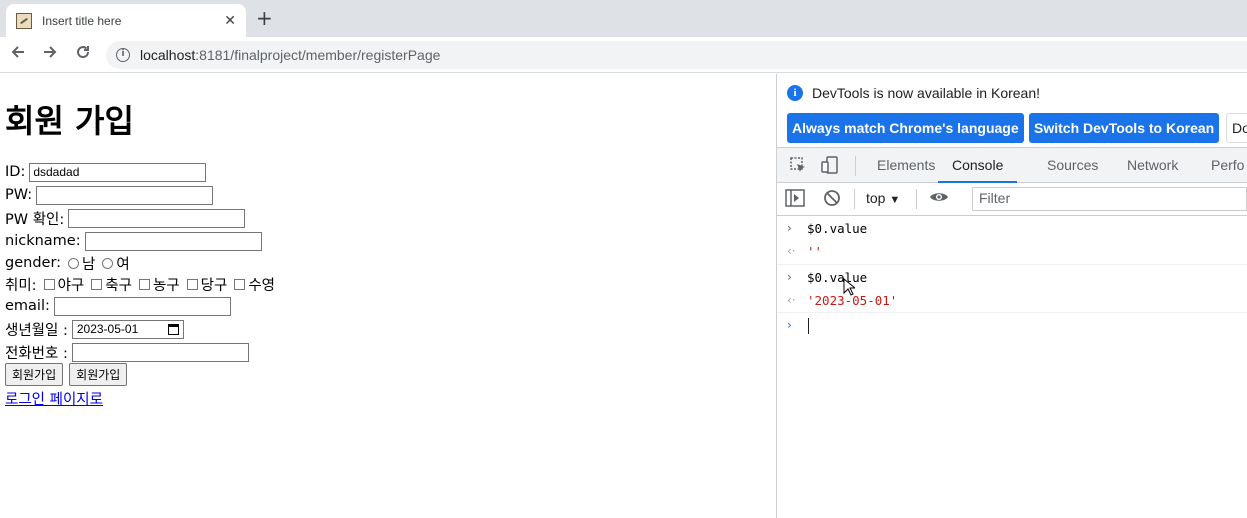  What do you see at coordinates (795, 93) in the screenshot?
I see `info-icon: i` at bounding box center [795, 93].